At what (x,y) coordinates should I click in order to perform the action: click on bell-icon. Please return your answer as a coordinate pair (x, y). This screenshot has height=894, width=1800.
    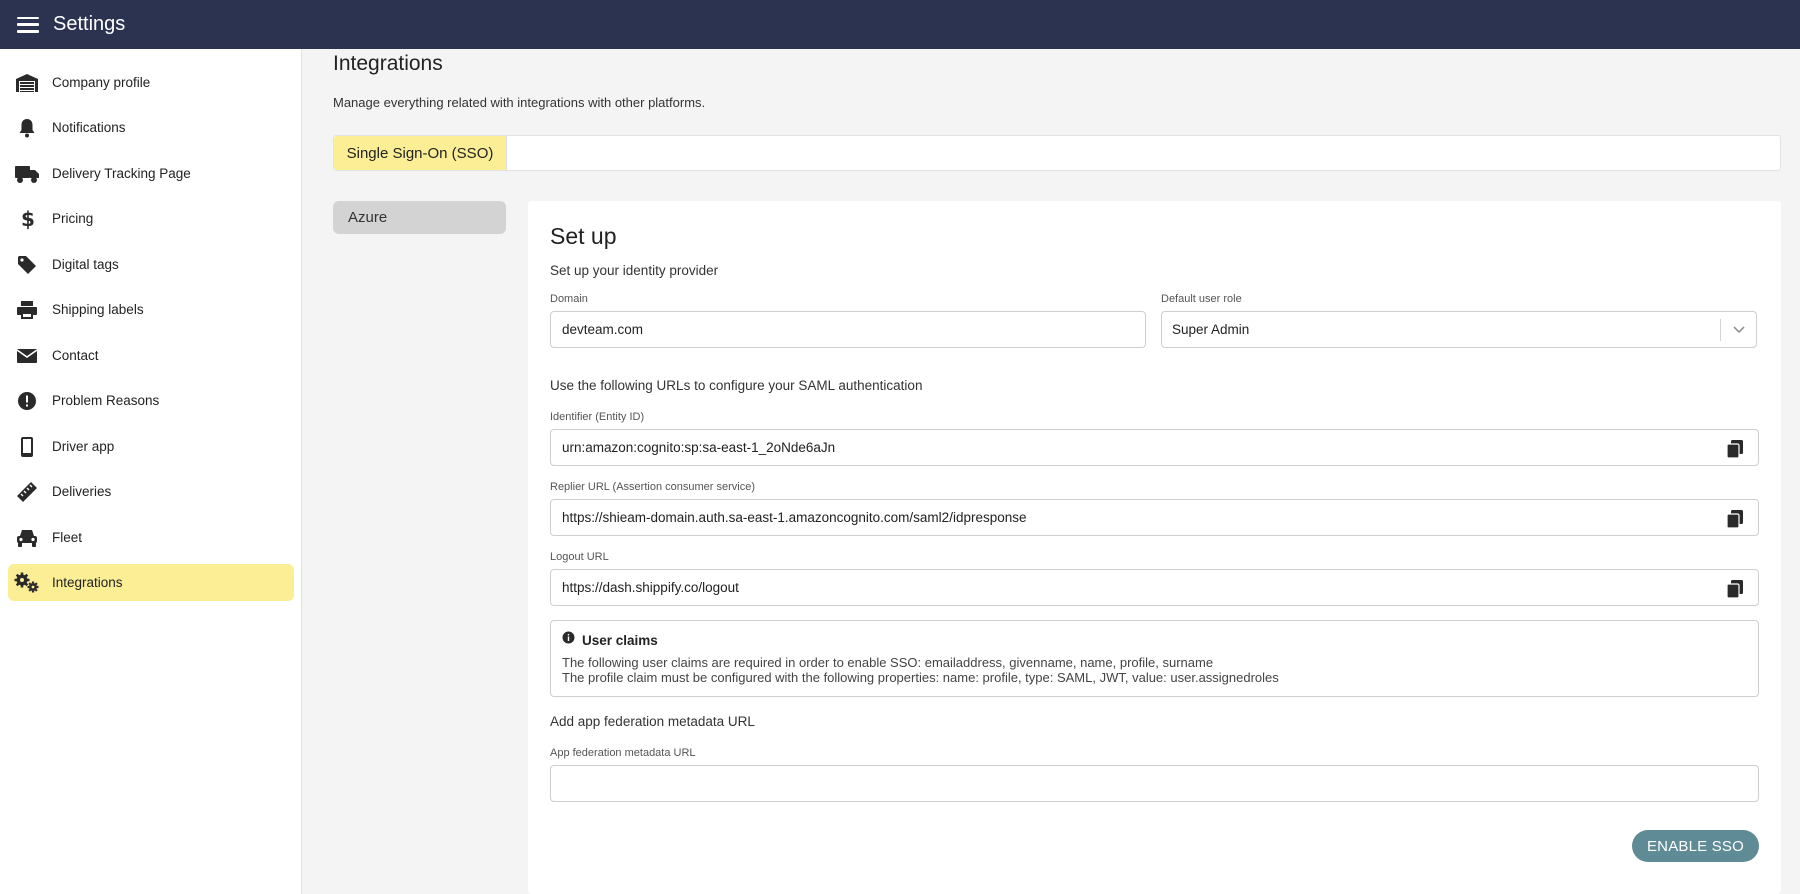
    Looking at the image, I should click on (27, 128).